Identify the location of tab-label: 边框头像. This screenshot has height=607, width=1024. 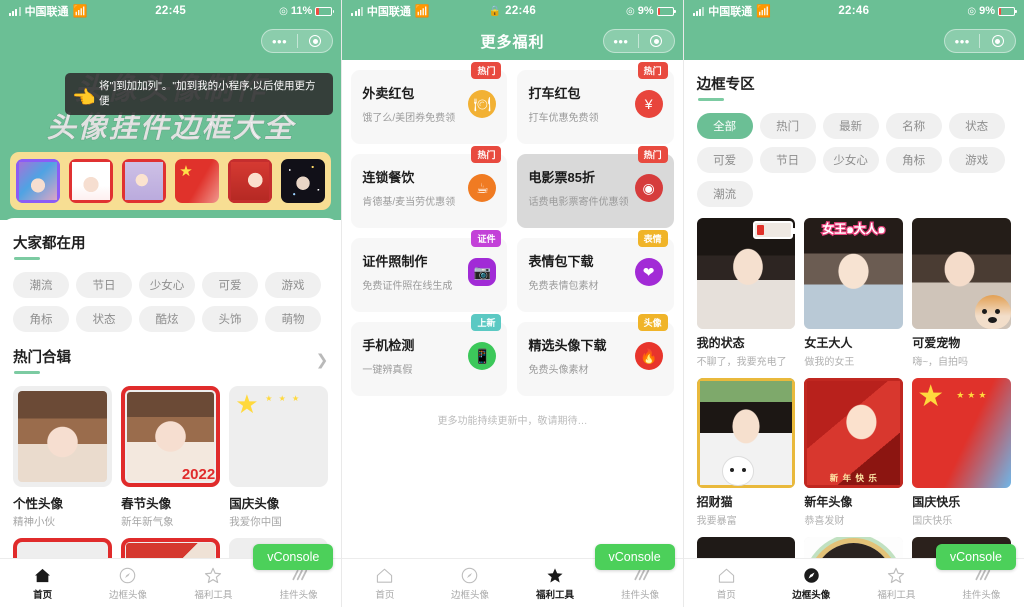
(127, 595).